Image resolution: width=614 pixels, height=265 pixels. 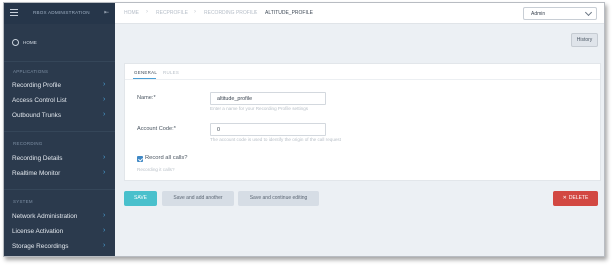 I want to click on sidebar-item-outbound-trunks: Outbound Trunks ›, so click(x=59, y=116).